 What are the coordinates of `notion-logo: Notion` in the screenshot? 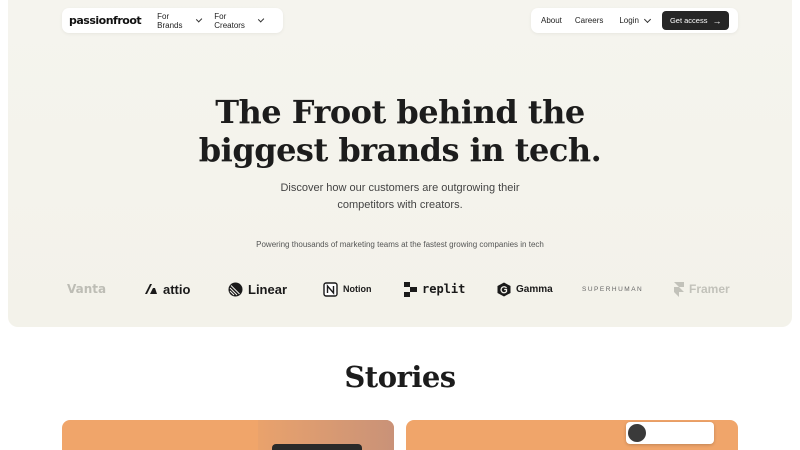 It's located at (347, 289).